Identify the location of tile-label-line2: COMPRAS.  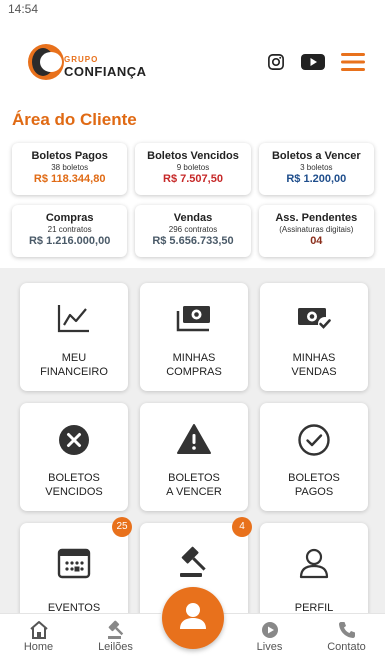
(194, 372).